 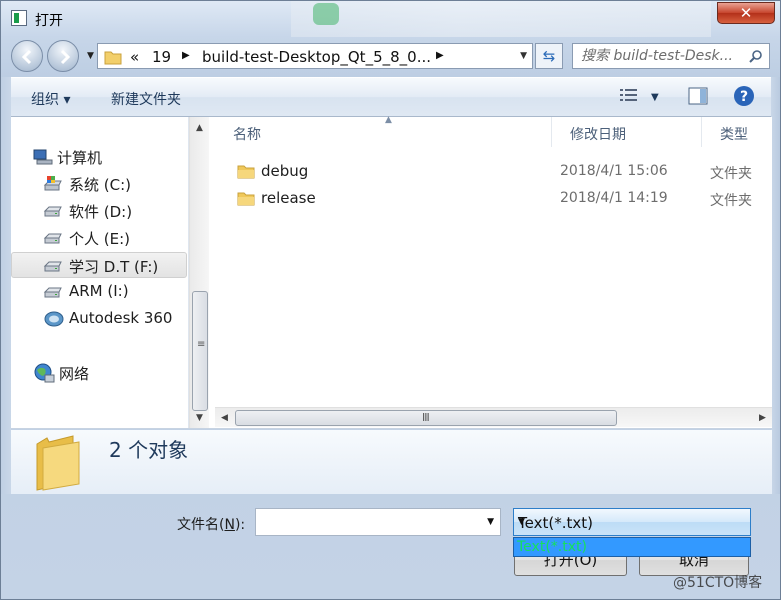 I want to click on window-title: 打开, so click(x=49, y=21).